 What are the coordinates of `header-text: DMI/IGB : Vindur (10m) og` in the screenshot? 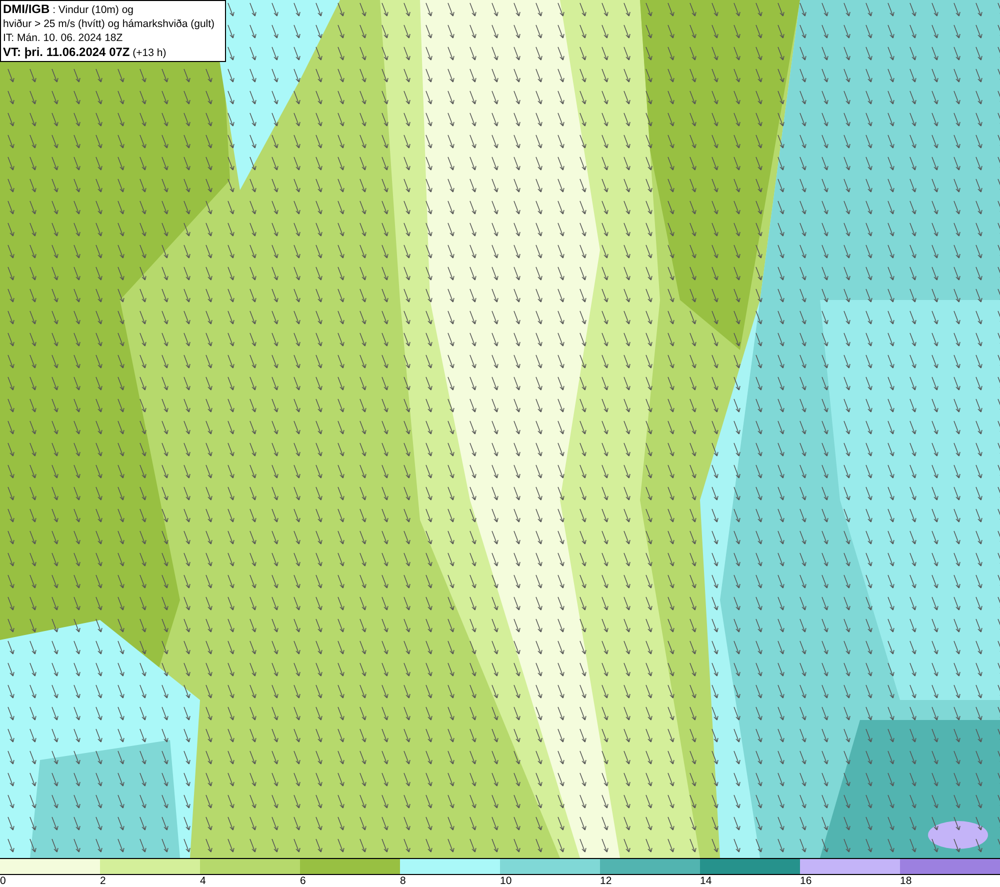 It's located at (69, 9).